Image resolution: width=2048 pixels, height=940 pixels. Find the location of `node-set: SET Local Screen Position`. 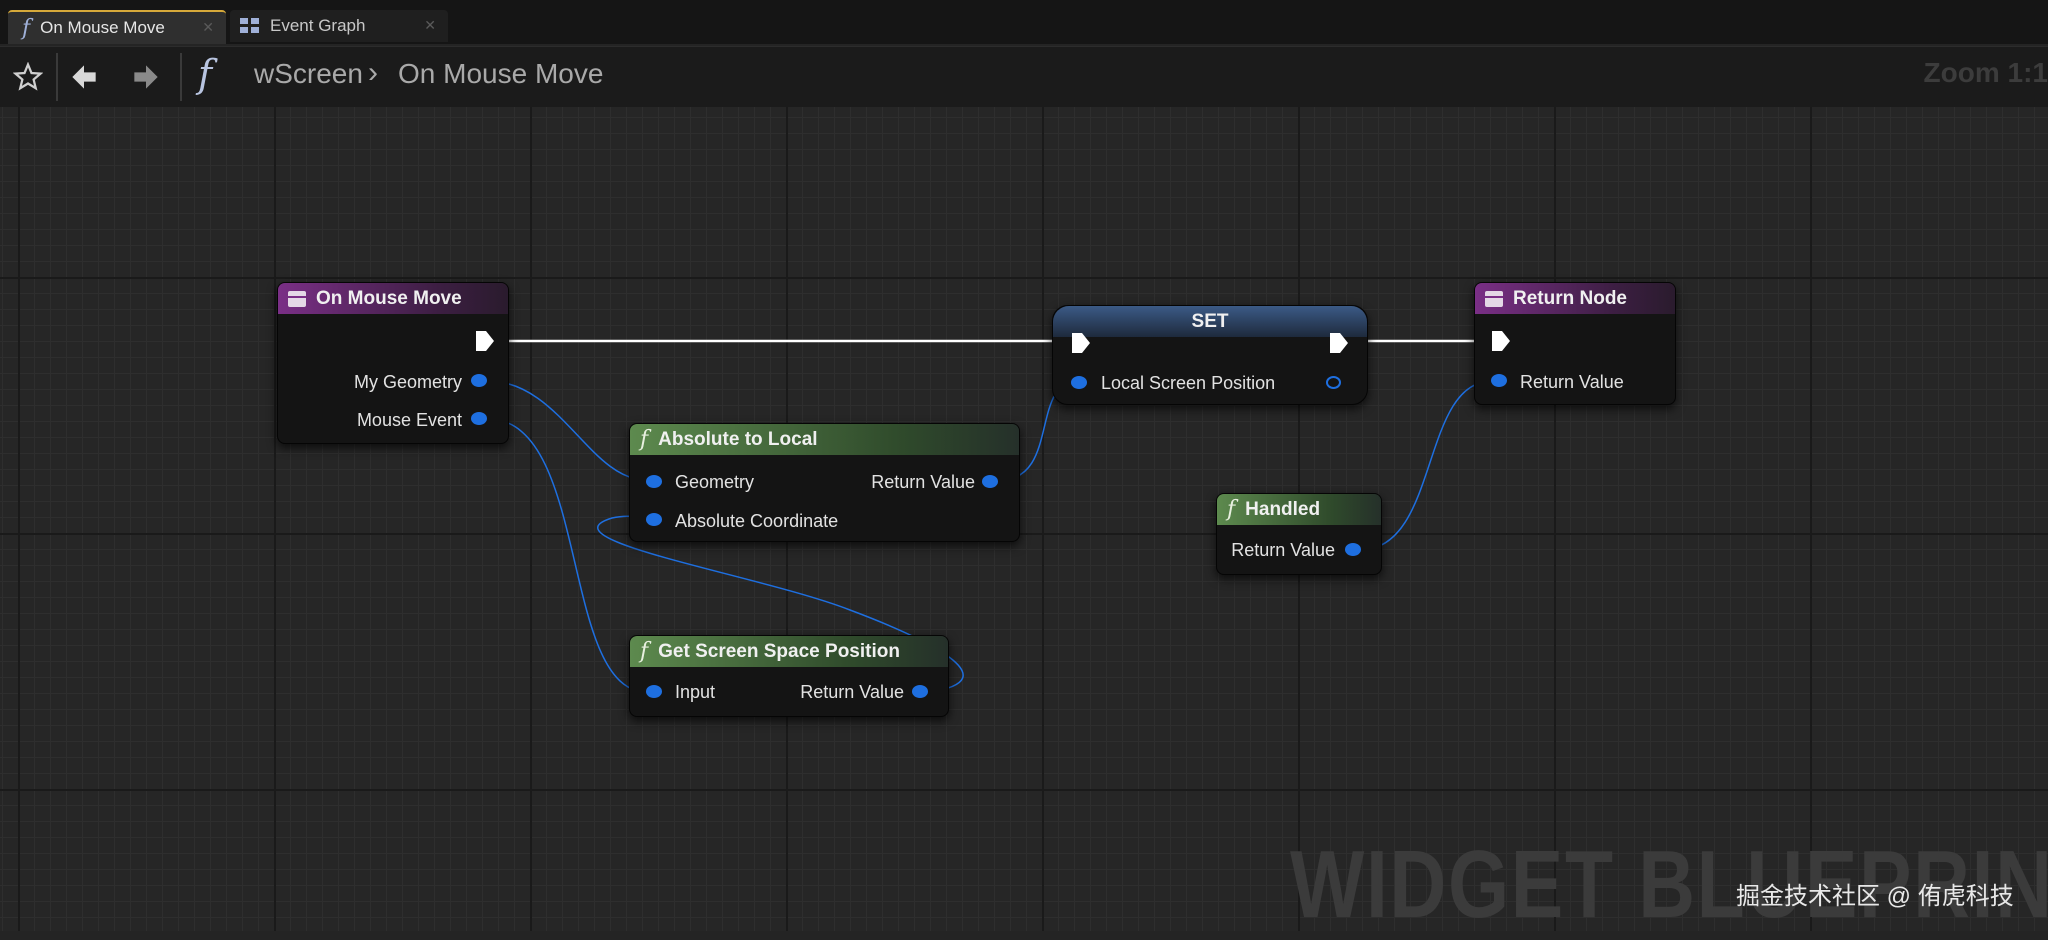

node-set: SET Local Screen Position is located at coordinates (1210, 355).